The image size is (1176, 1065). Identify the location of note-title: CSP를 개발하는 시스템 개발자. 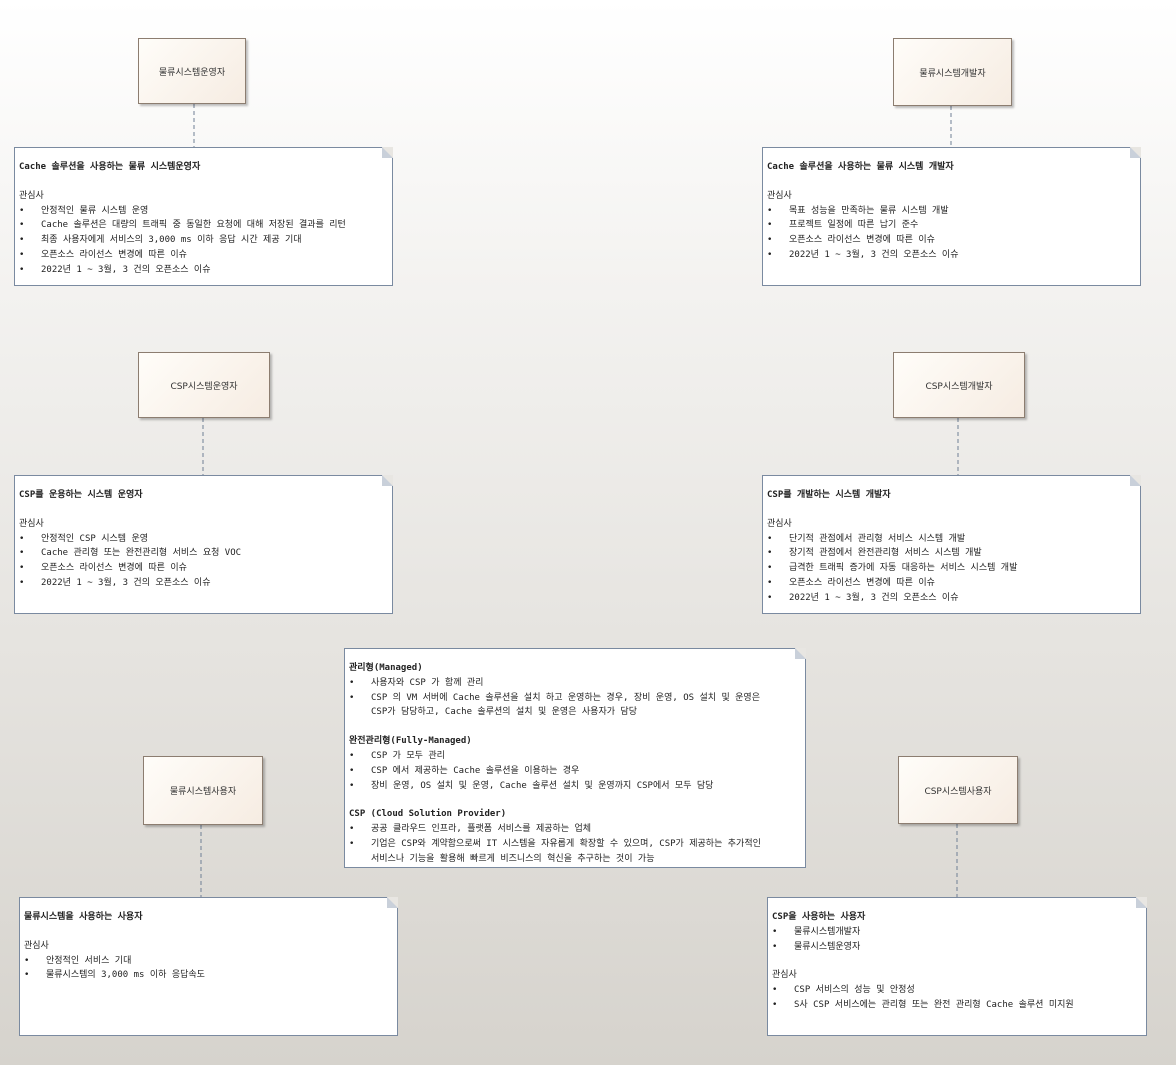
(829, 495).